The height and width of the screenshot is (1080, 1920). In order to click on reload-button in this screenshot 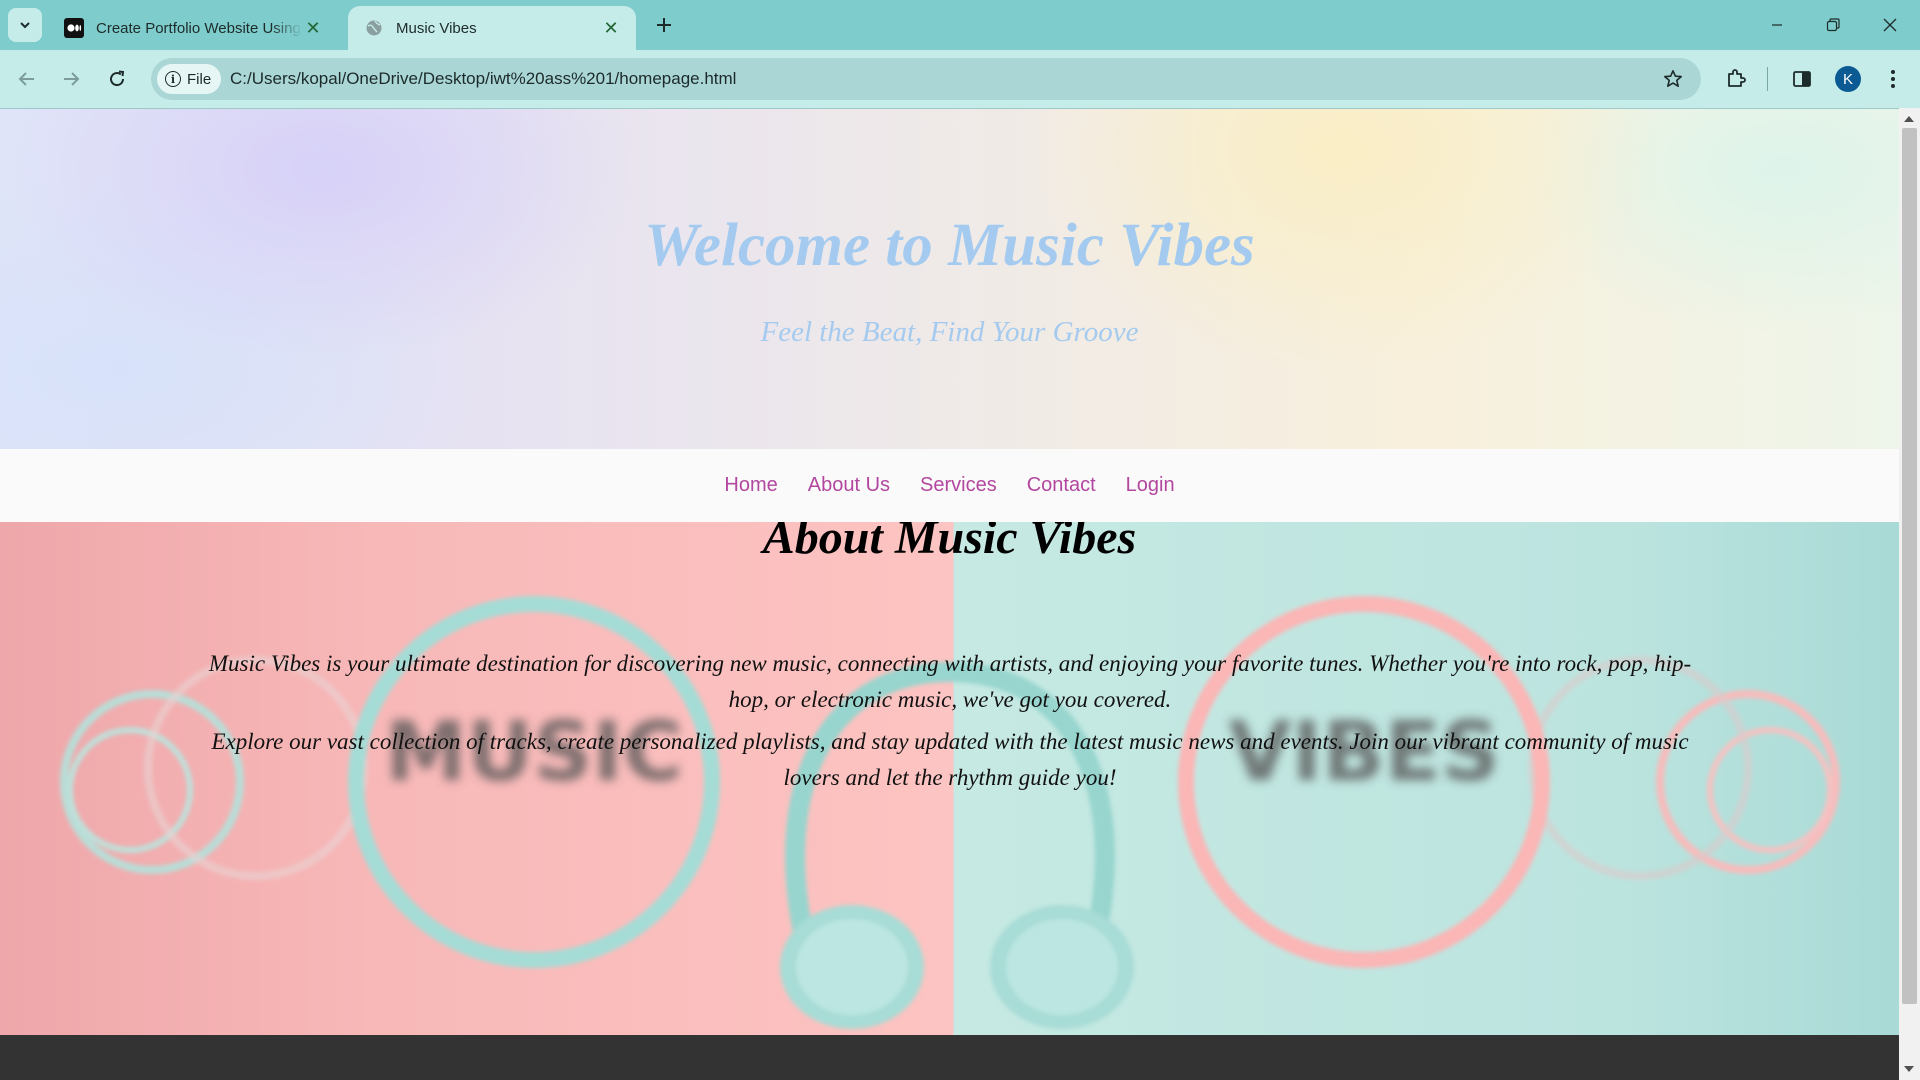, I will do `click(117, 79)`.